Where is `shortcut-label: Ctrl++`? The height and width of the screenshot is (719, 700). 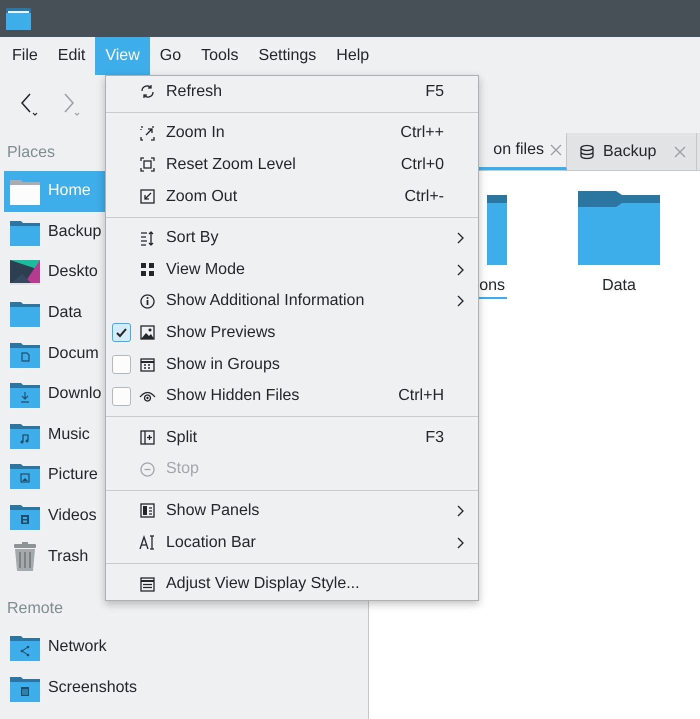
shortcut-label: Ctrl++ is located at coordinates (422, 133).